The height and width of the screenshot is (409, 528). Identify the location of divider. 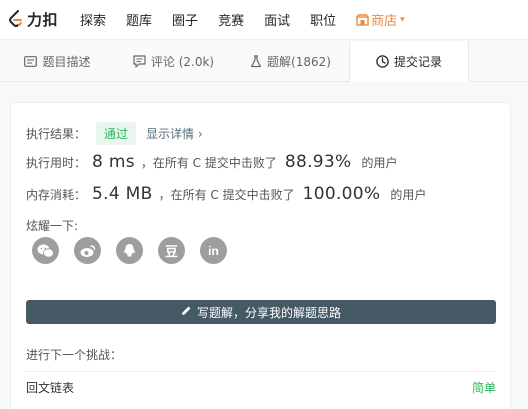
(261, 371).